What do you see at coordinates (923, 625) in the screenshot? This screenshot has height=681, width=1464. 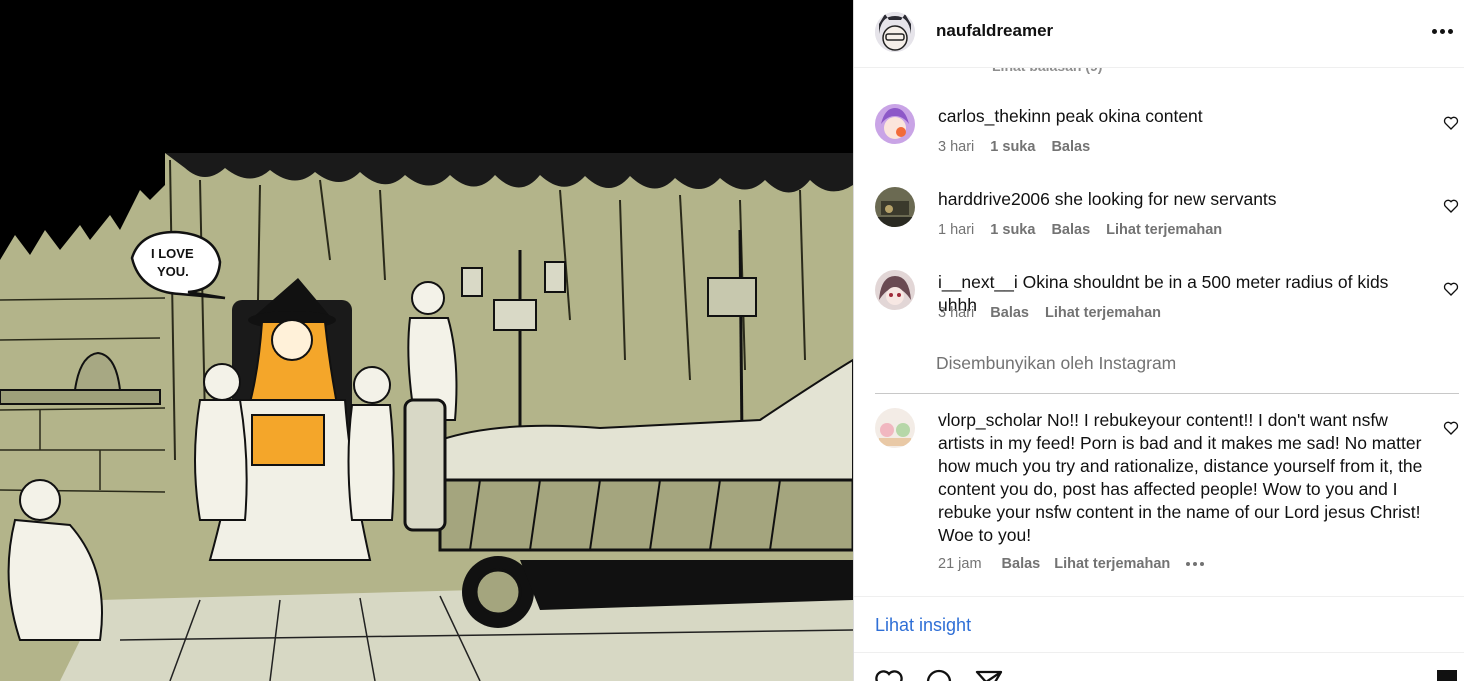 I see `view-insights-link: Lihat insight` at bounding box center [923, 625].